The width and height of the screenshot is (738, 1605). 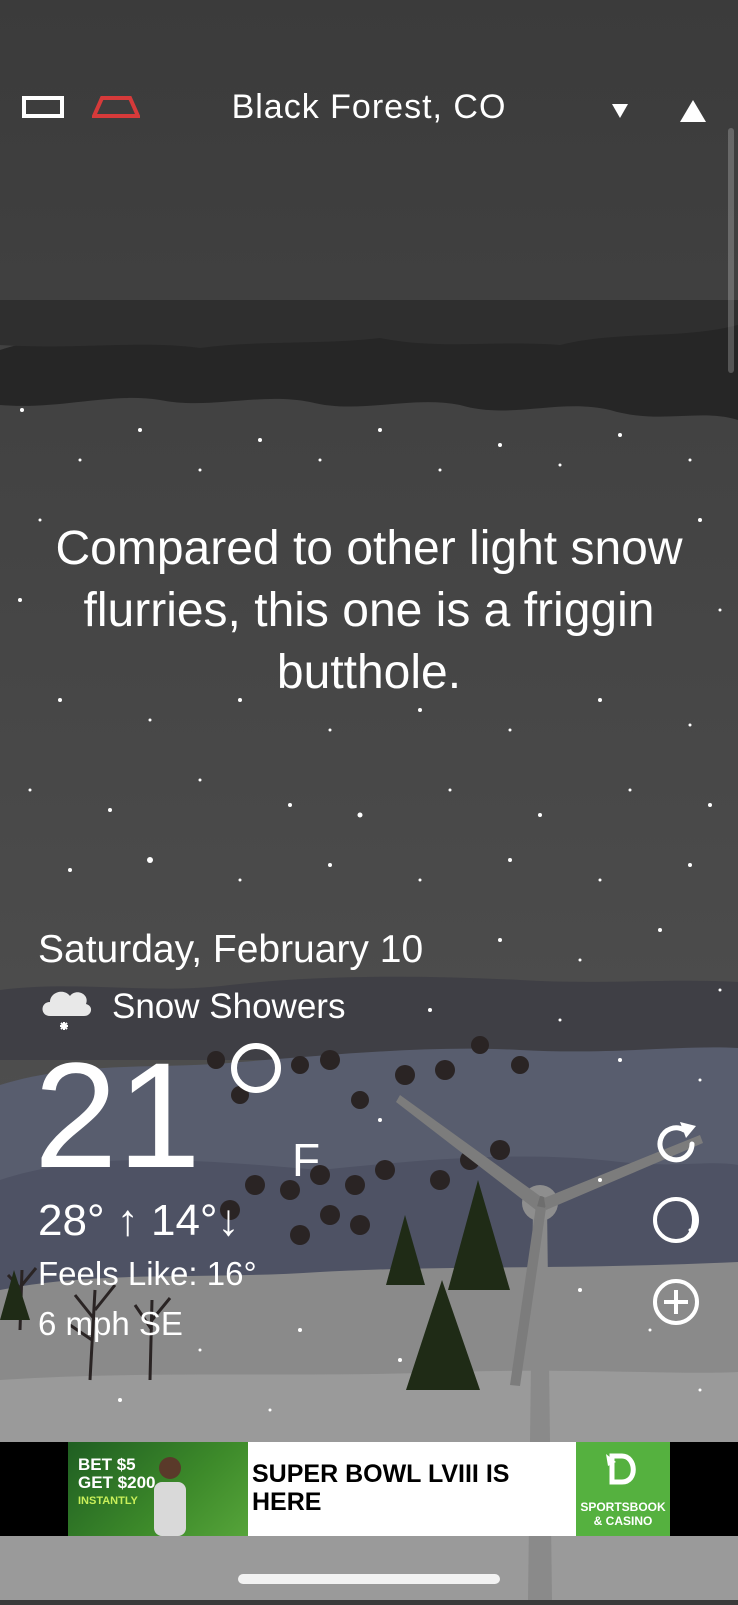 I want to click on ad-image: BET $5 GET $200 INSTANTLY, so click(x=158, y=1489).